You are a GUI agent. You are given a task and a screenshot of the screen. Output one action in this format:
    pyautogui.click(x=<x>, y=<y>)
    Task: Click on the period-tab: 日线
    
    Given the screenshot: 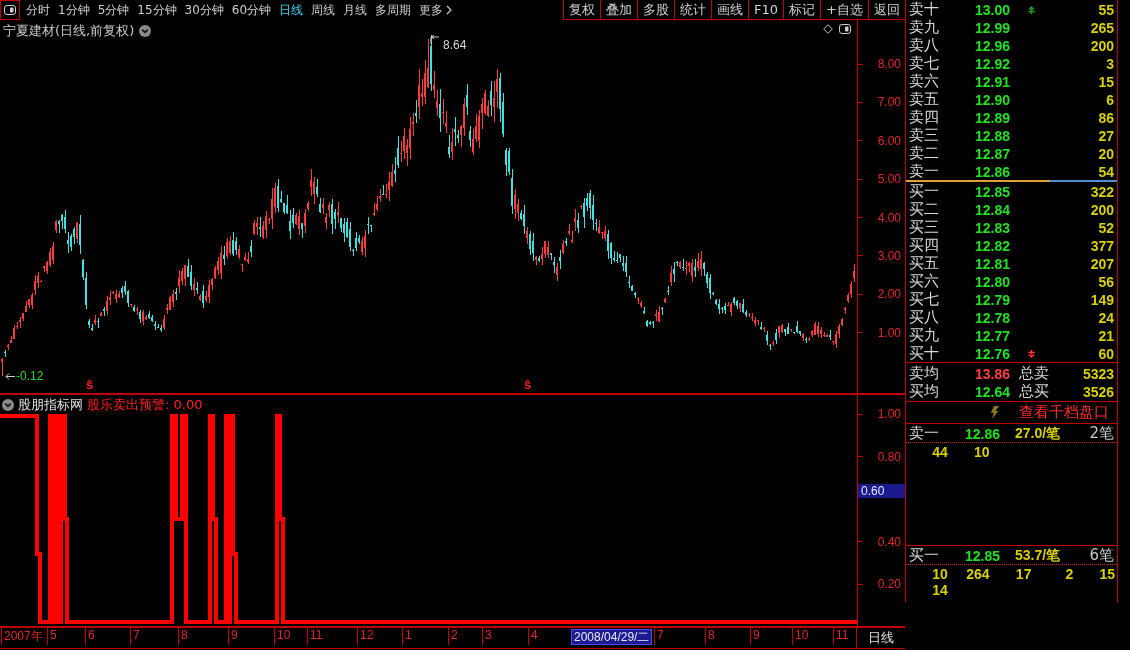 What is the action you would take?
    pyautogui.click(x=291, y=10)
    